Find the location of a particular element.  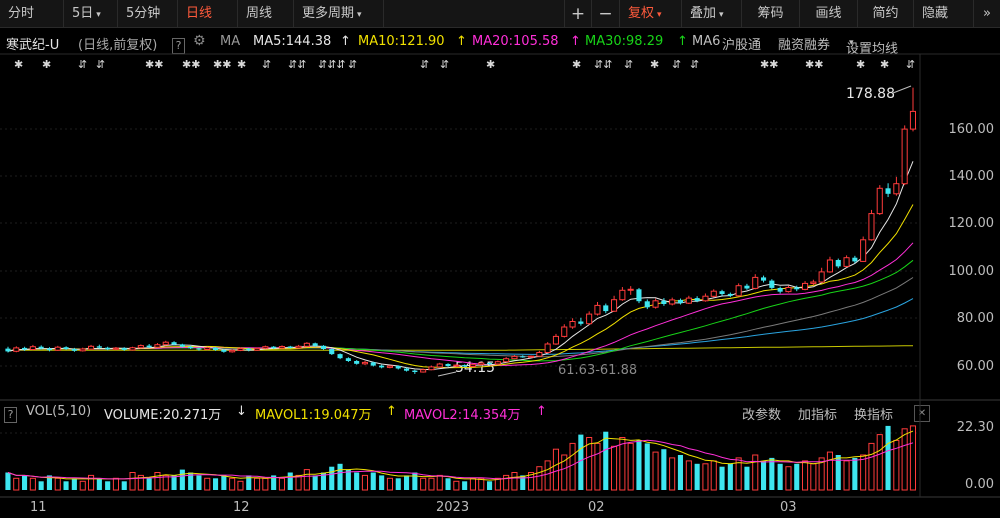

event-marker-icon: ⇵⇵⇵ is located at coordinates (332, 64).